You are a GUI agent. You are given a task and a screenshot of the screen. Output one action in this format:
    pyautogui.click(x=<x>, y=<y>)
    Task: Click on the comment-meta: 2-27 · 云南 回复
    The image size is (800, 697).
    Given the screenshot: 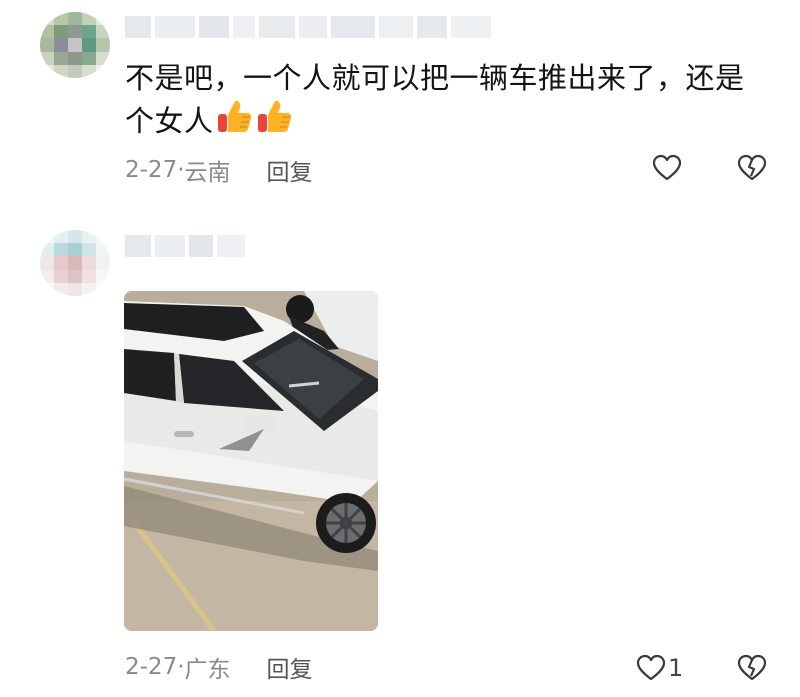 What is the action you would take?
    pyautogui.click(x=219, y=170)
    